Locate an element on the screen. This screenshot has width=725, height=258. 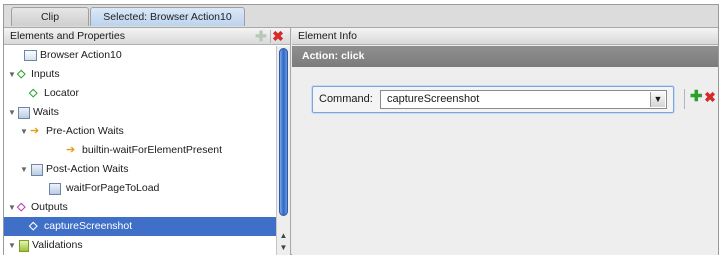
element-info-title: Element Info is located at coordinates (327, 36).